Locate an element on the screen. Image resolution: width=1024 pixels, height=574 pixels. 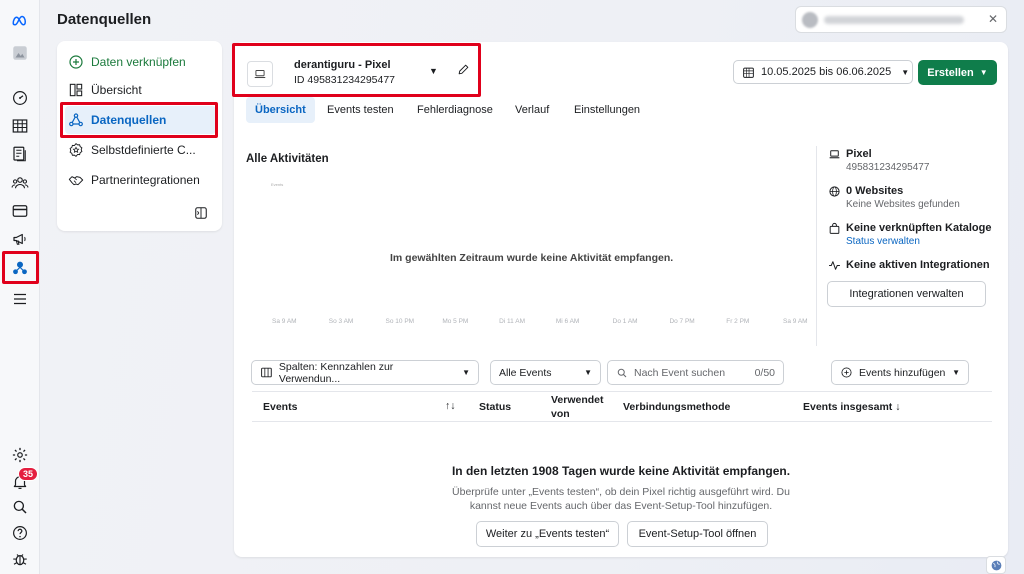
info-websites: 0 Websites Keine Websites gefunden is located at coordinates (894, 197).